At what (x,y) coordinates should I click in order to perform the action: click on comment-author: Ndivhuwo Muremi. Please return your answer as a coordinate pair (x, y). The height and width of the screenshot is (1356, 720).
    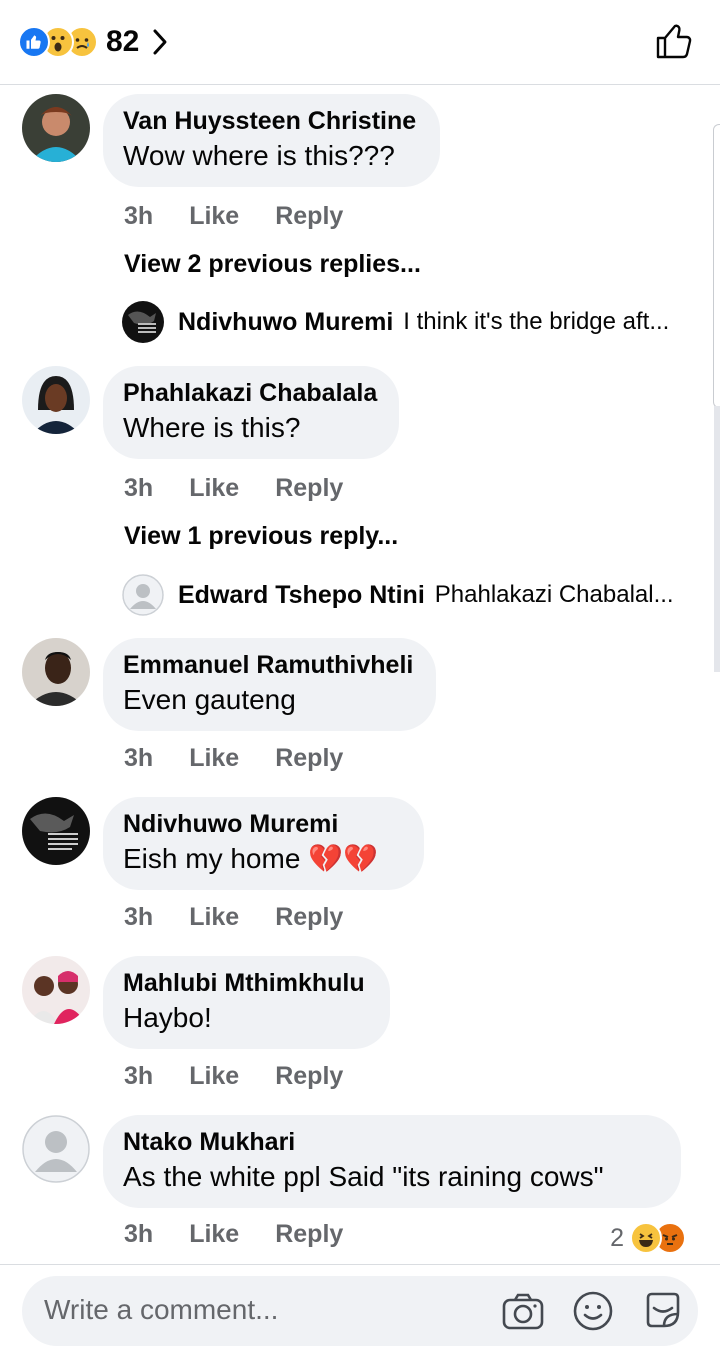
    Looking at the image, I should click on (263, 824).